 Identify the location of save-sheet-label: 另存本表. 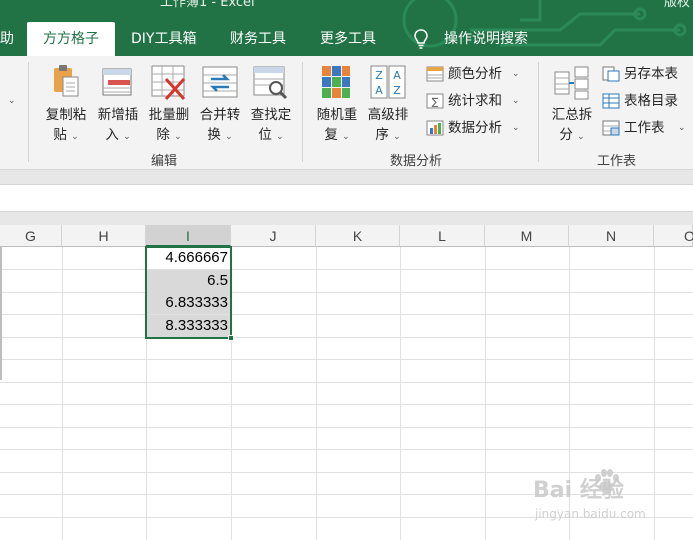
(651, 74).